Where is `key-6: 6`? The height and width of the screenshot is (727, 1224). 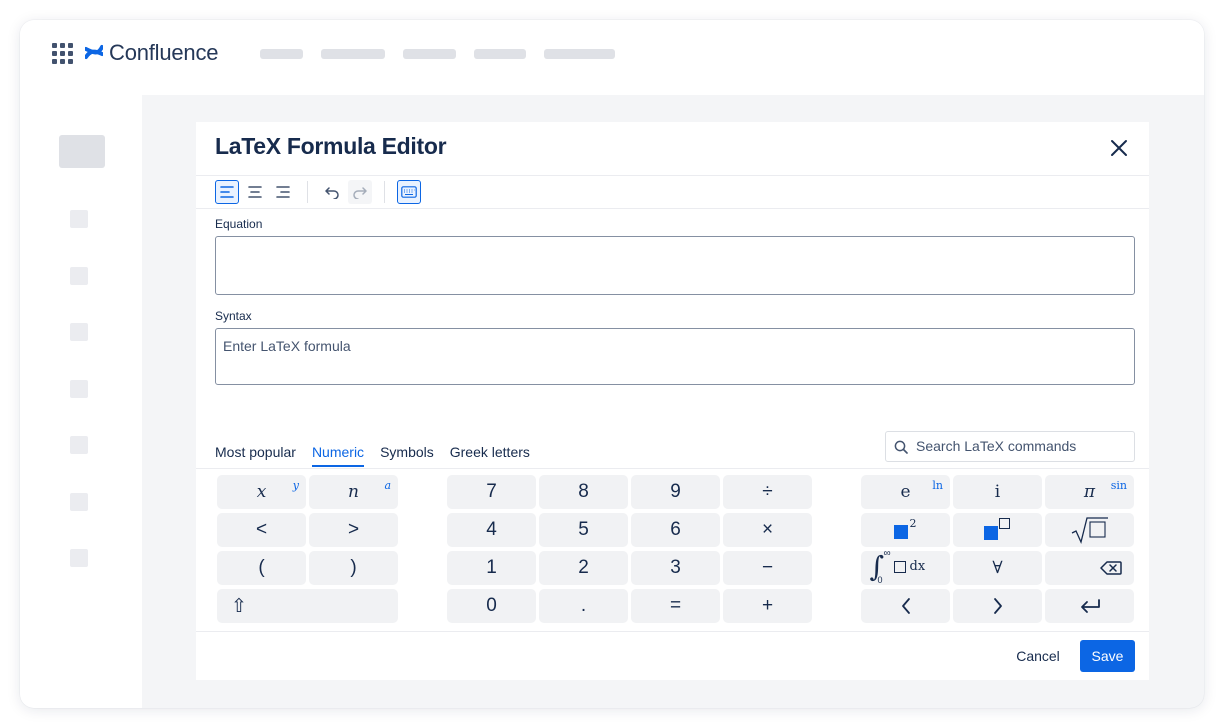 key-6: 6 is located at coordinates (675, 530).